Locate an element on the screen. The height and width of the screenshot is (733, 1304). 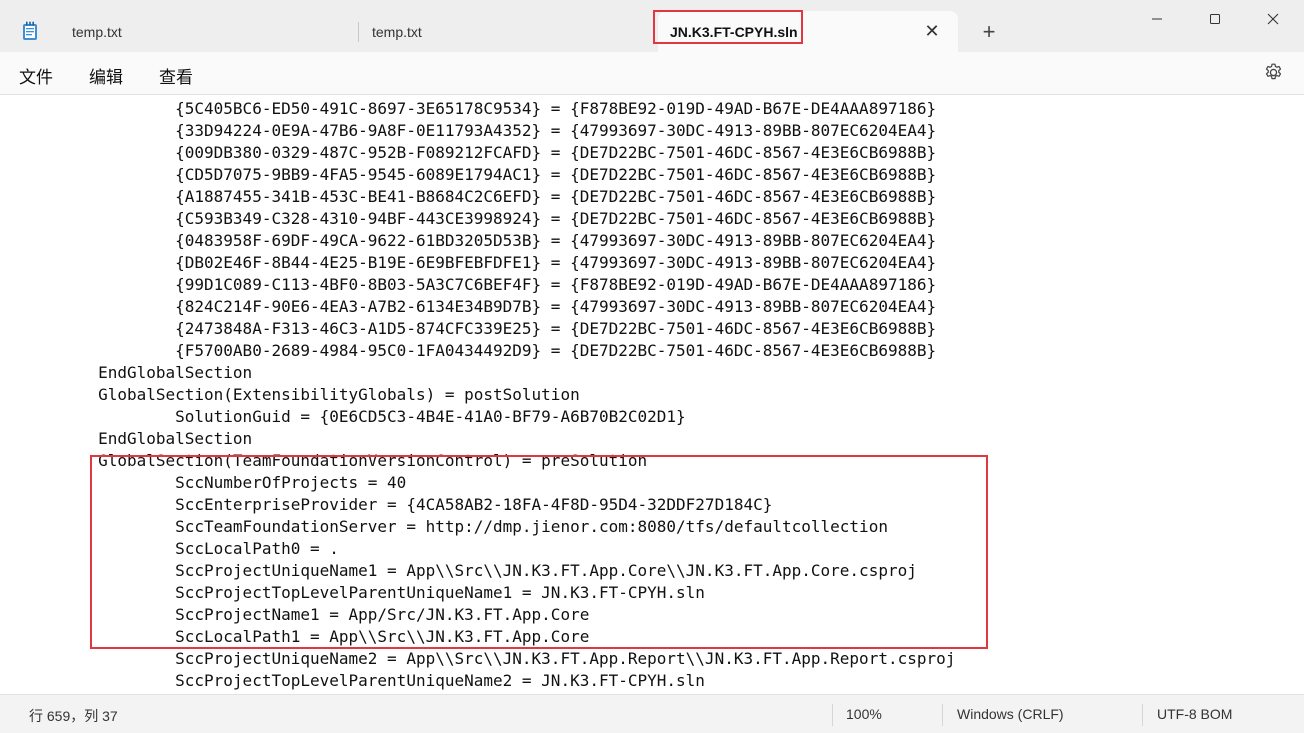
maximize-icon is located at coordinates (1215, 20).